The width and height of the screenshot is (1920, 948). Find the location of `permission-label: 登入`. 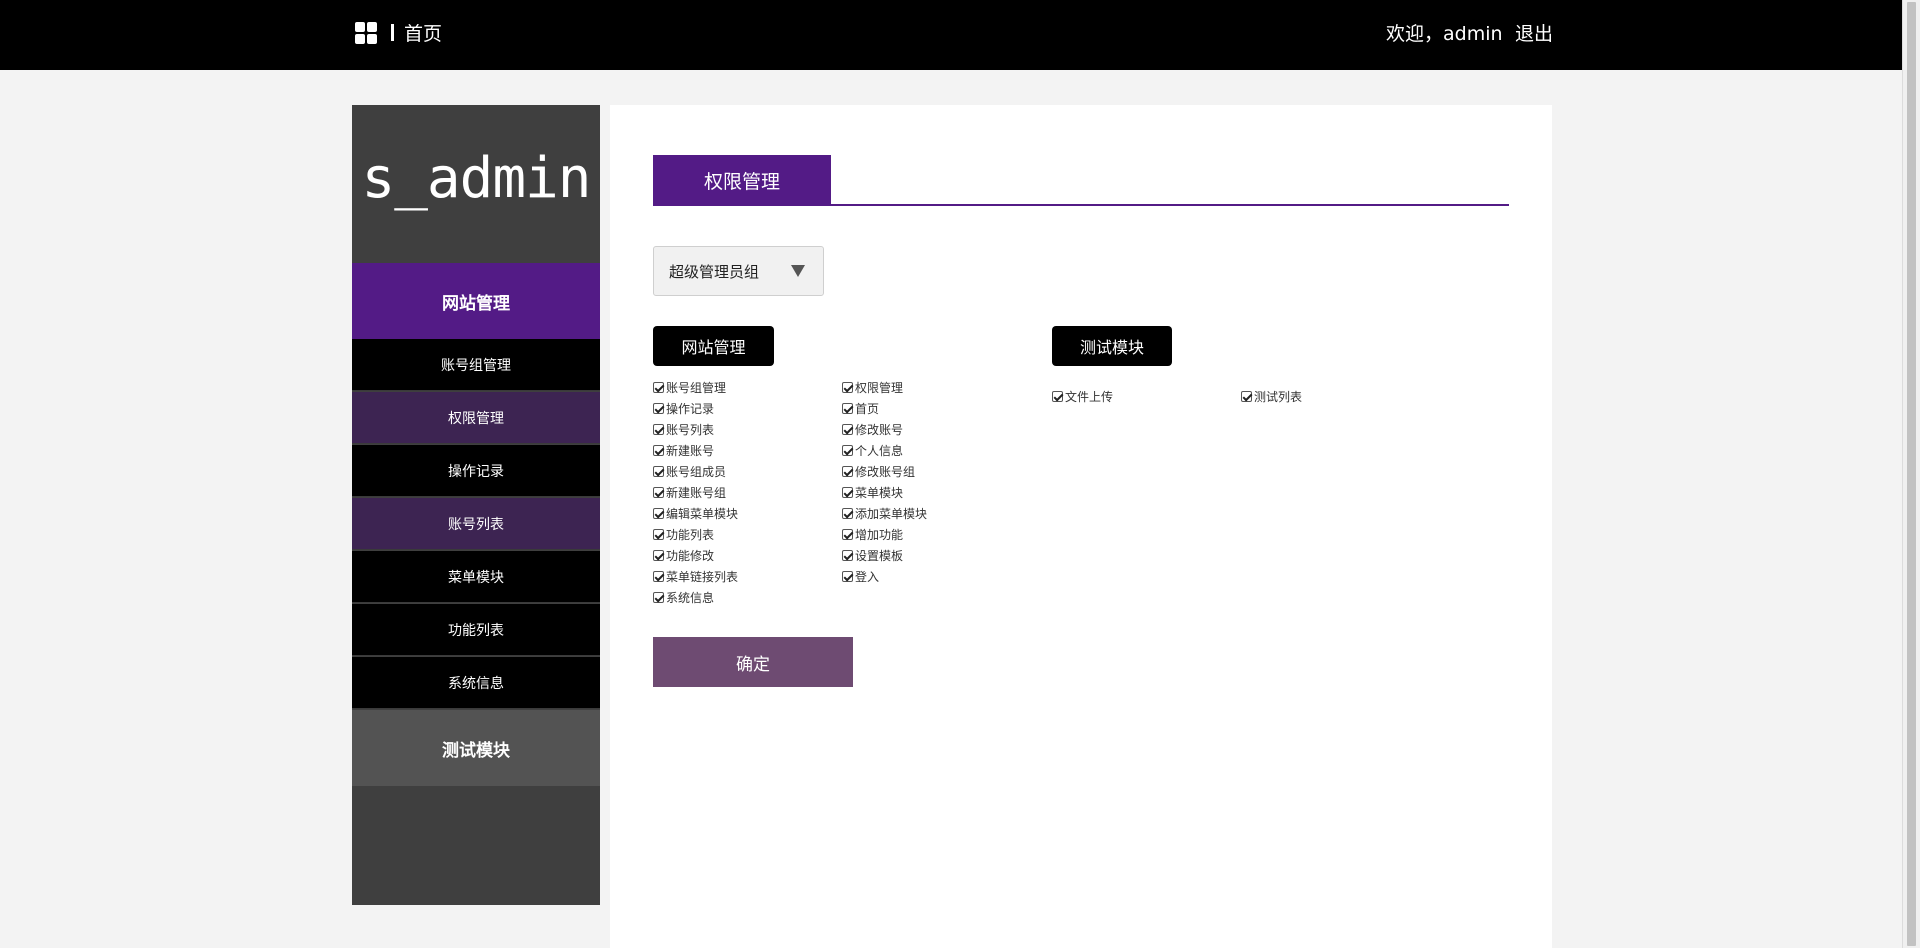

permission-label: 登入 is located at coordinates (867, 576).